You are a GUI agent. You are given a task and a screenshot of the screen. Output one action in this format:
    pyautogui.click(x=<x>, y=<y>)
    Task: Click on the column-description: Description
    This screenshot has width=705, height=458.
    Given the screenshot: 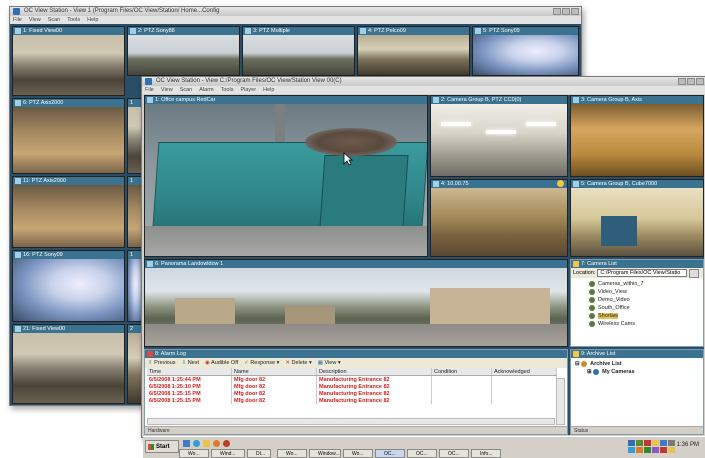 What is the action you would take?
    pyautogui.click(x=374, y=372)
    